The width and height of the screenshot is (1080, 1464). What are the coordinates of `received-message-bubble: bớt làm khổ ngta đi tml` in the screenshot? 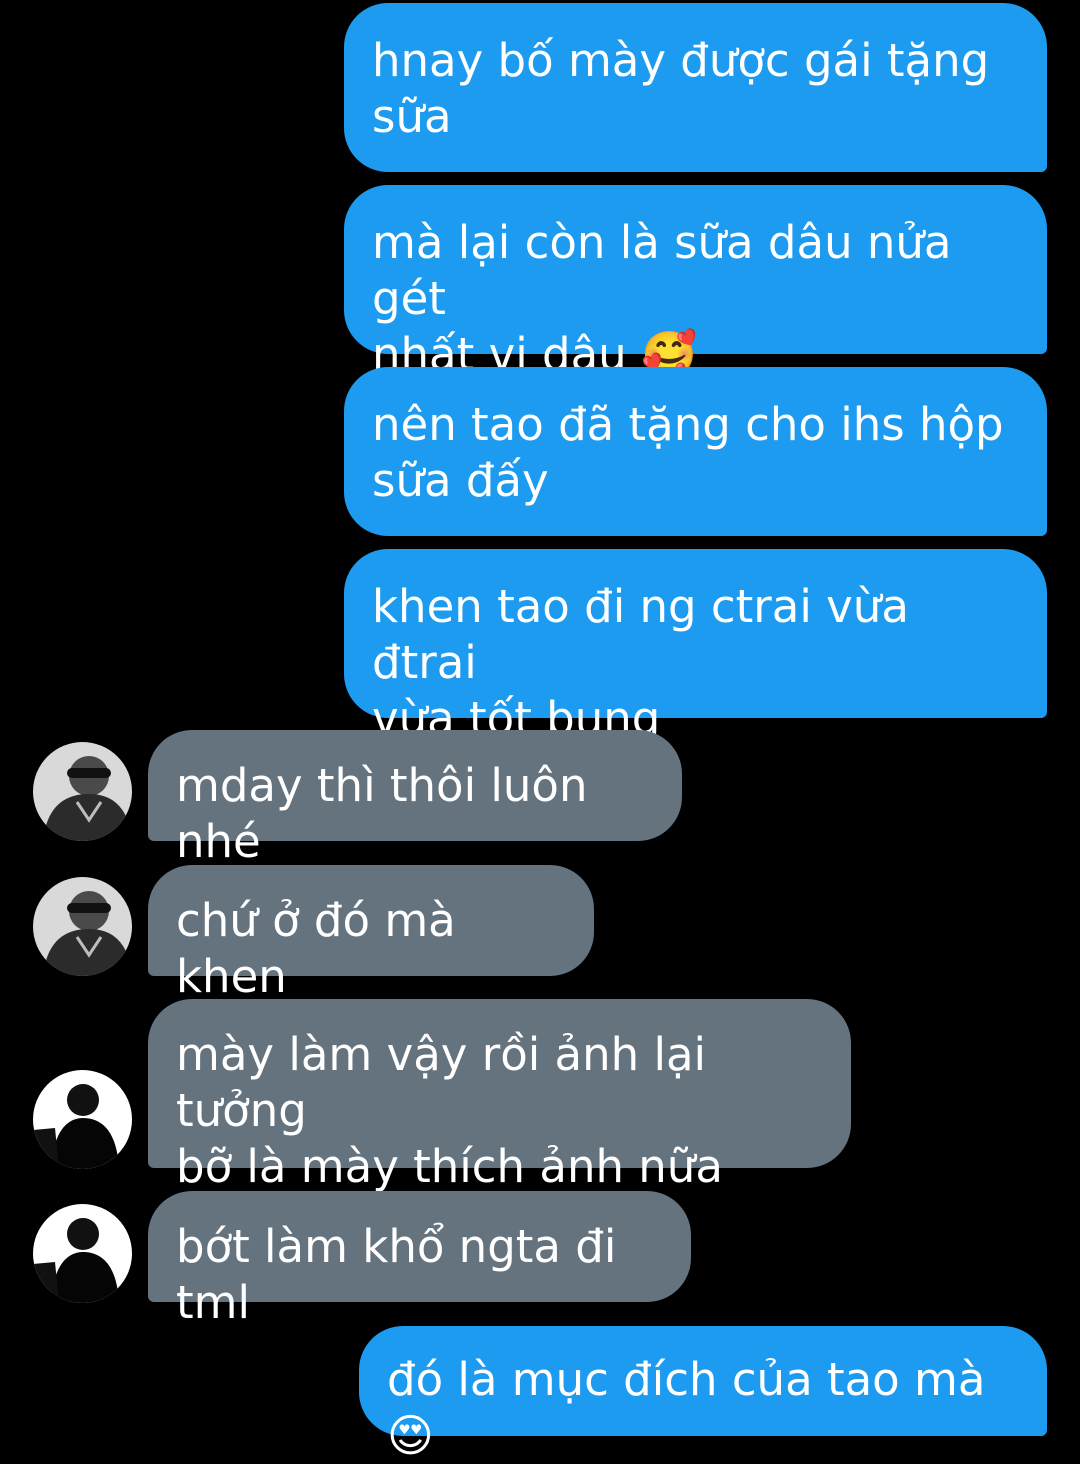 It's located at (419, 1260).